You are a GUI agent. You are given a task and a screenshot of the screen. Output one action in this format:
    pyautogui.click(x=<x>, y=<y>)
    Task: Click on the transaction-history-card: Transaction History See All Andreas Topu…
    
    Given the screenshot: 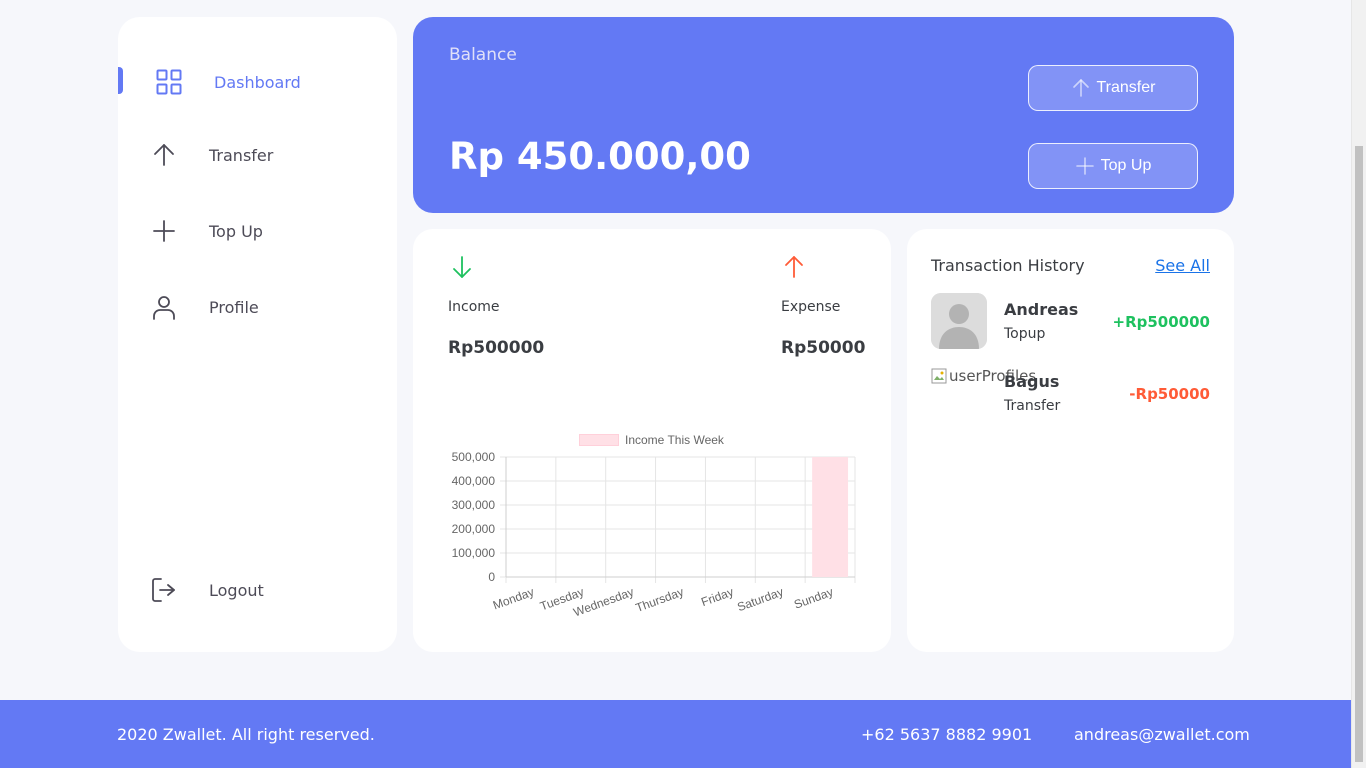 What is the action you would take?
    pyautogui.click(x=1070, y=440)
    